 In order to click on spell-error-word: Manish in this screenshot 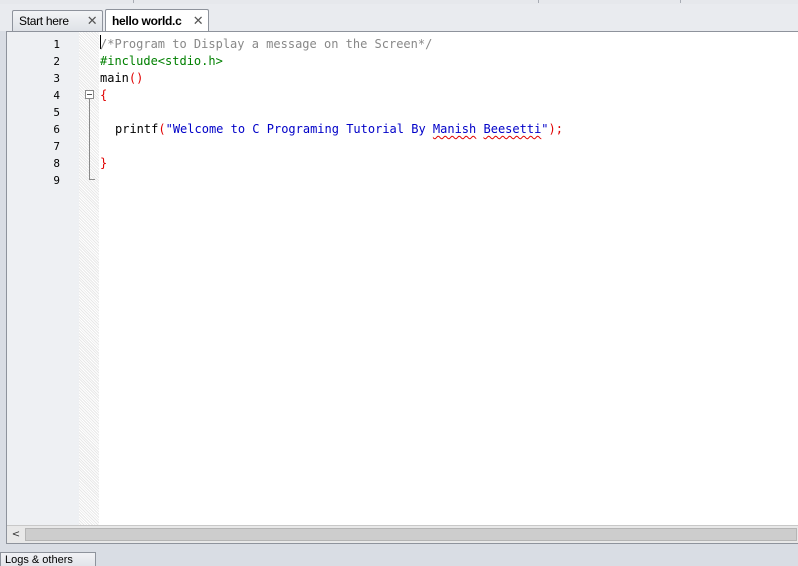, I will do `click(454, 129)`.